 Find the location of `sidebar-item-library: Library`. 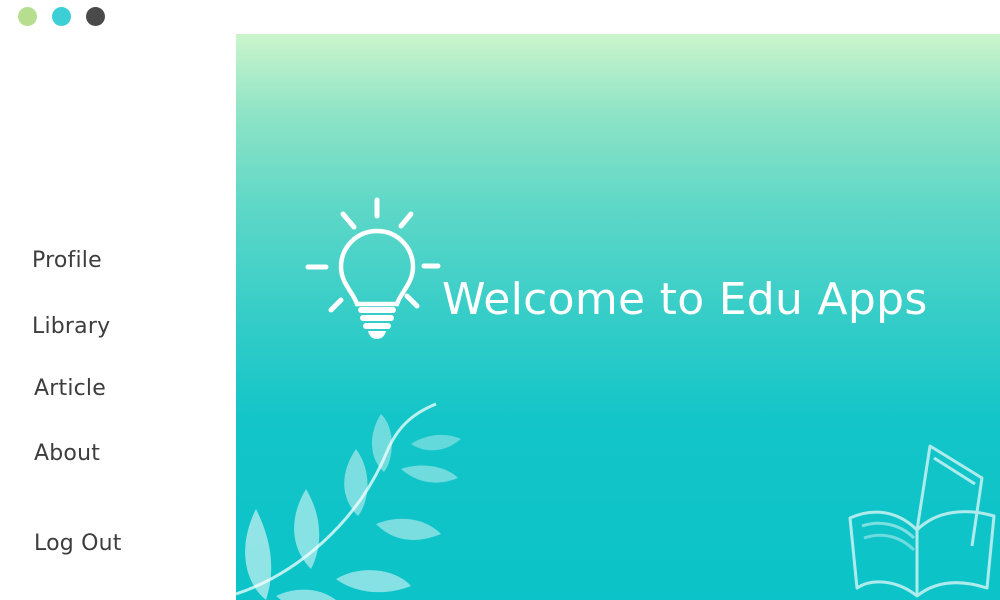

sidebar-item-library: Library is located at coordinates (71, 326).